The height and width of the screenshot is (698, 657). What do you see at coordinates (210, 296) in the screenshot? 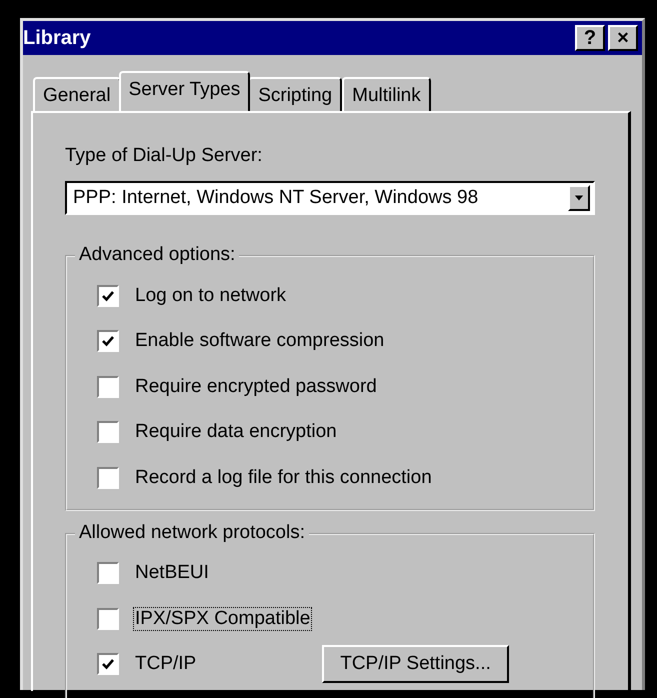
I see `checkbox-label: Log on to network` at bounding box center [210, 296].